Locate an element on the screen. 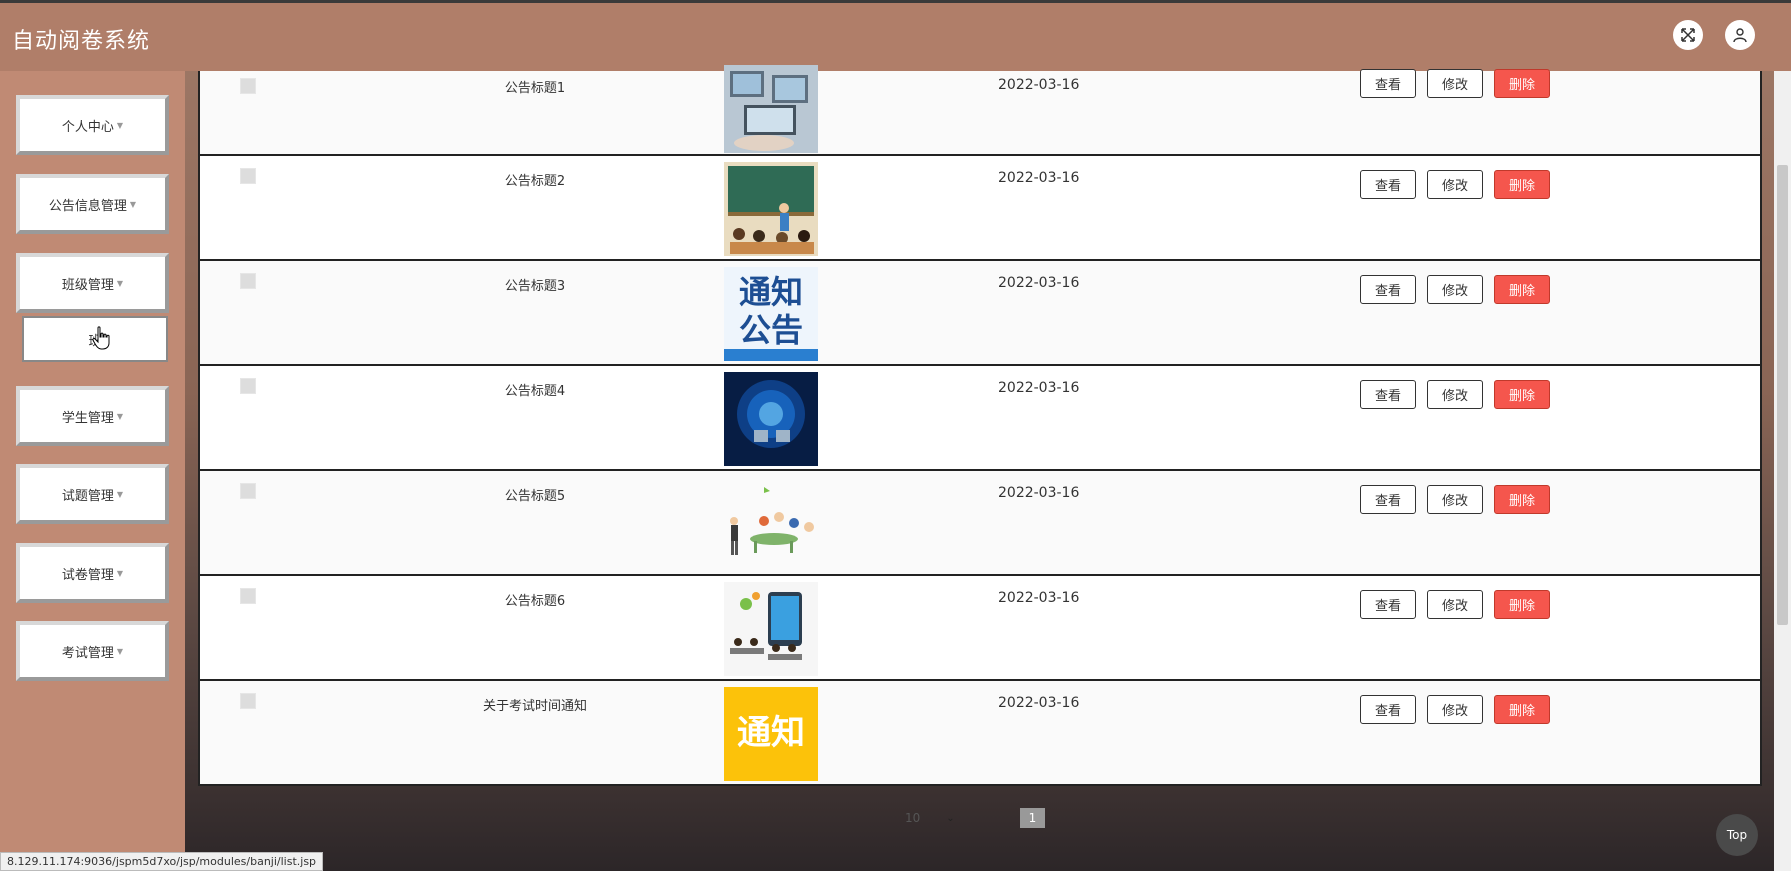  hand-cursor-icon is located at coordinates (101, 338).